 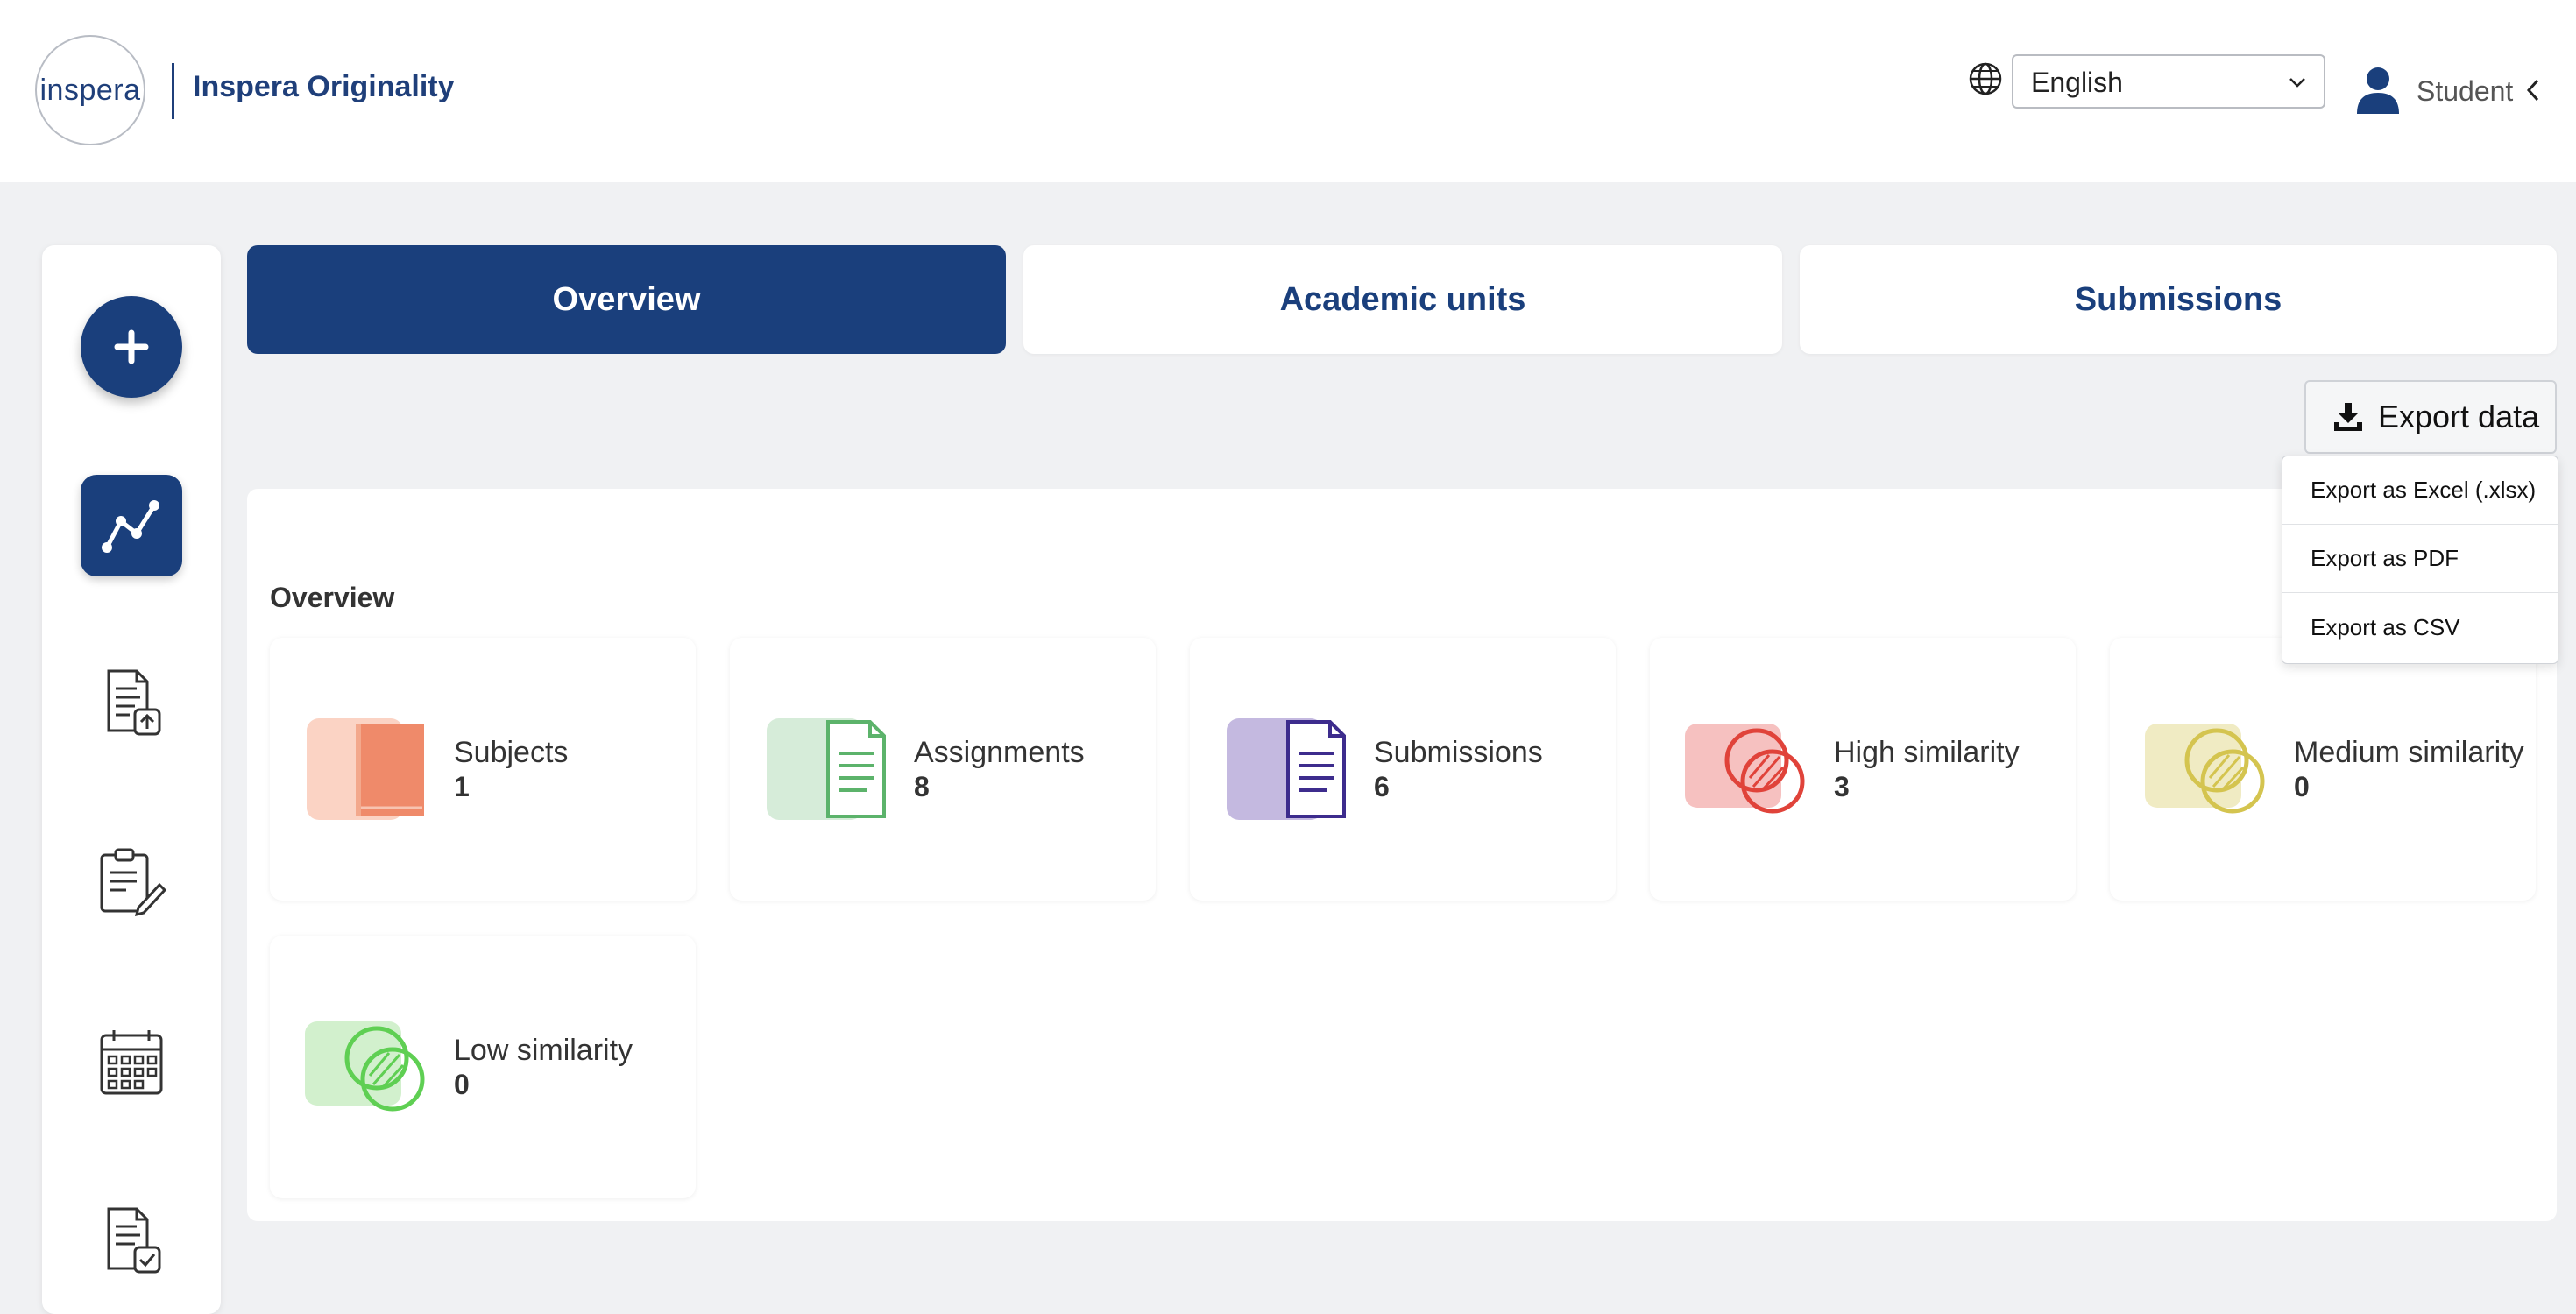 I want to click on export-pdf-option: Export as PDF, so click(x=2420, y=559).